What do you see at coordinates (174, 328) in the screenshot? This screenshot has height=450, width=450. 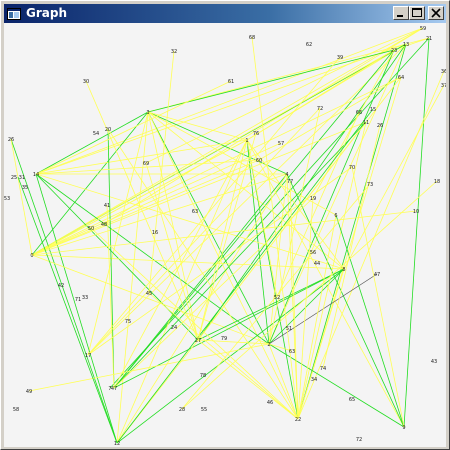 I see `graph-node-label: 24` at bounding box center [174, 328].